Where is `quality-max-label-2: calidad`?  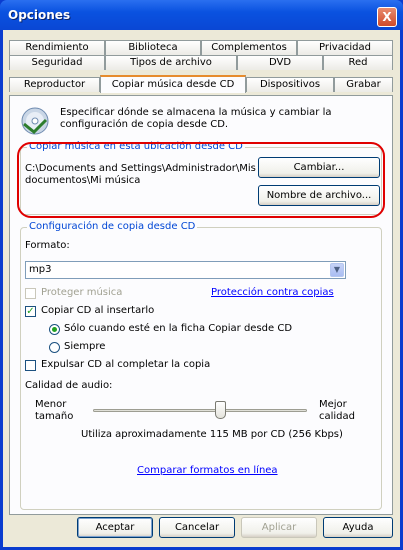 quality-max-label-2: calidad is located at coordinates (337, 416).